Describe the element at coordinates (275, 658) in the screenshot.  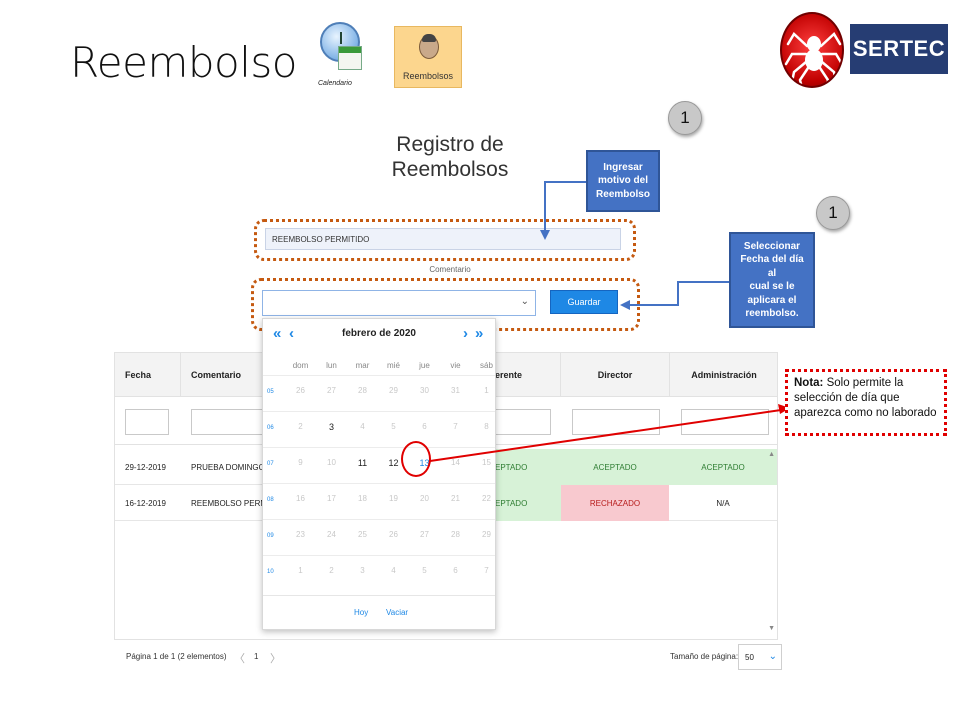
I see `next-page-icon: 〉` at that location.